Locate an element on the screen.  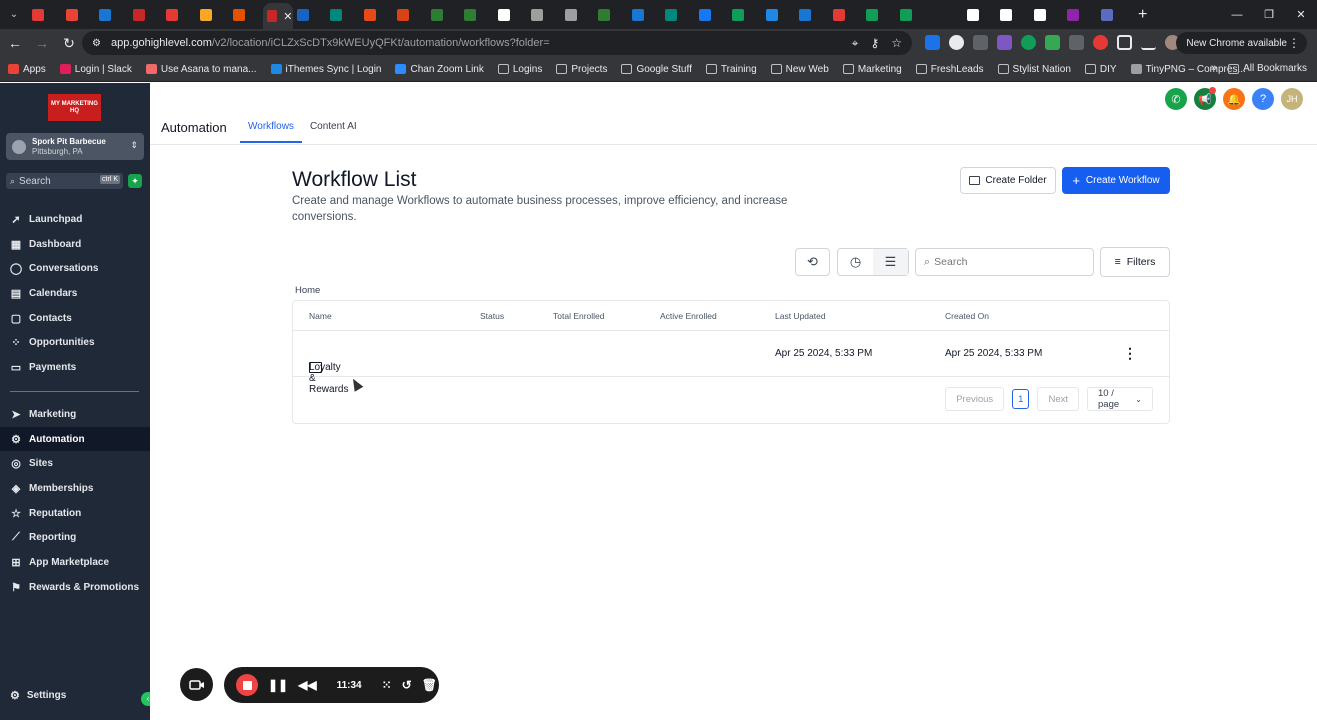
sidebar-item-reputation: ☆ Reputation is located at coordinates (75, 513).